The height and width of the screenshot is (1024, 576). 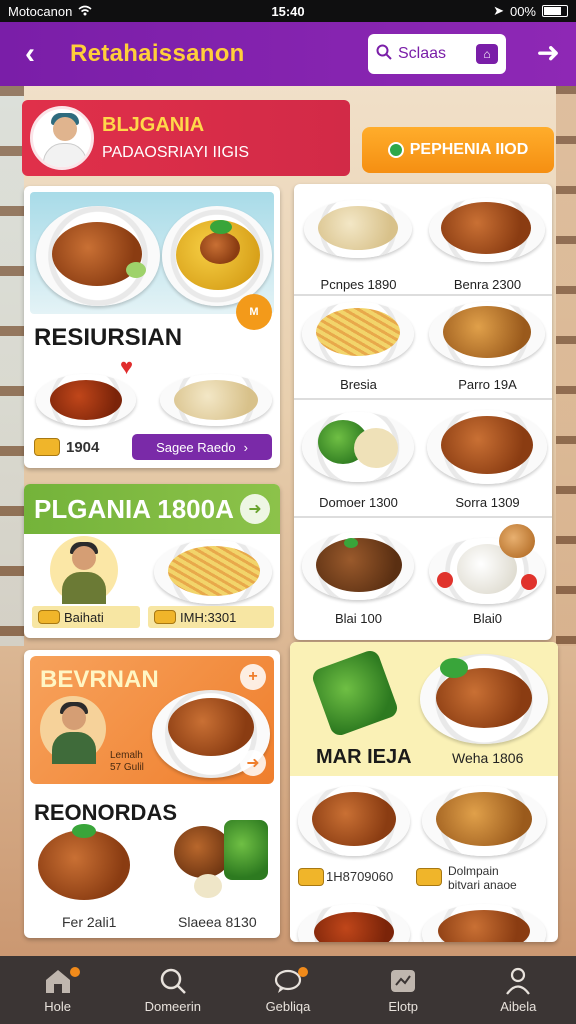 What do you see at coordinates (83, 447) in the screenshot?
I see `restaurant-price: 1904` at bounding box center [83, 447].